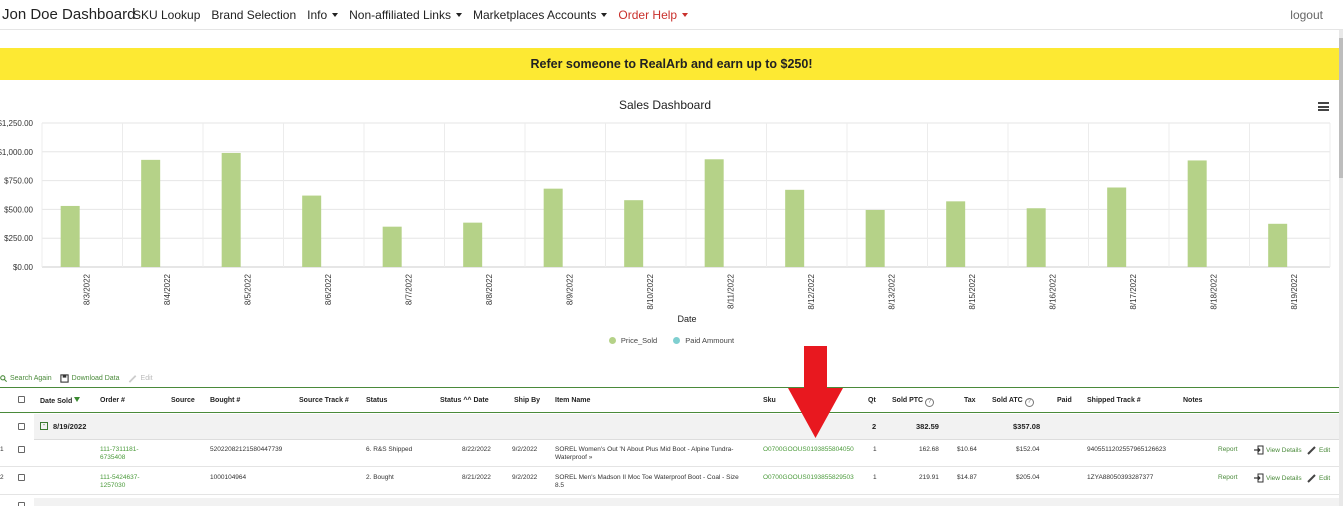 Image resolution: width=1343 pixels, height=506 pixels. I want to click on tax-value: $10.64, so click(967, 449).